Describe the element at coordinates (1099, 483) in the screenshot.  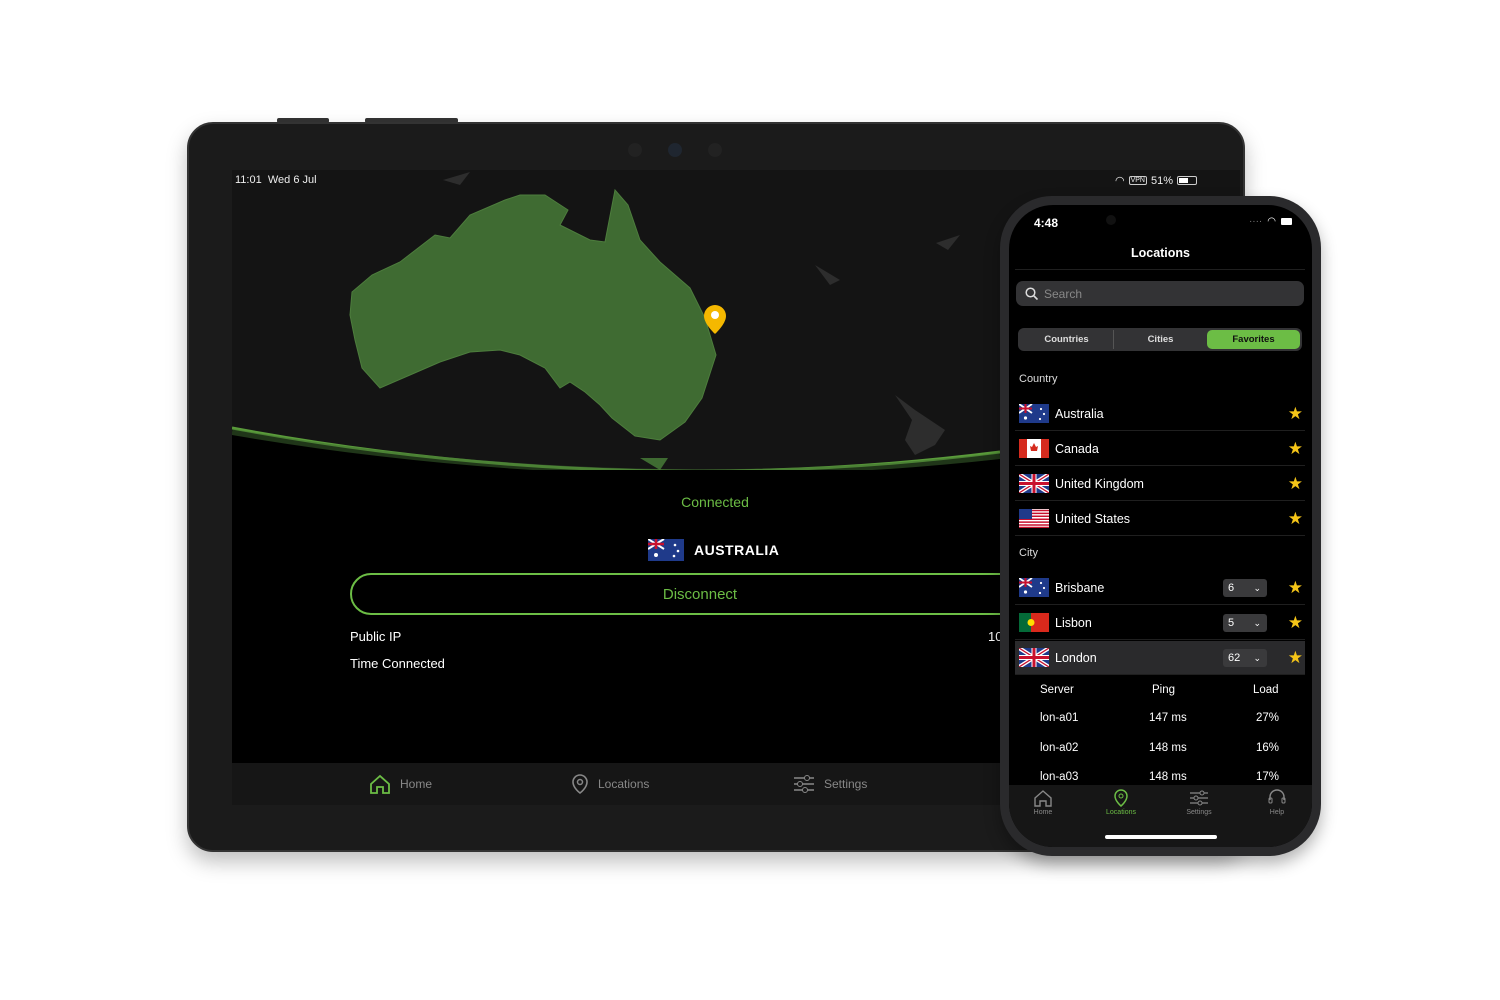
I see `country-name: United Kingdom` at that location.